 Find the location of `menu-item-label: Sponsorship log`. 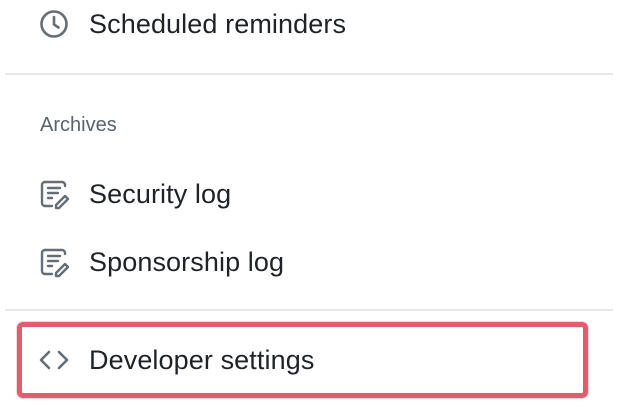

menu-item-label: Sponsorship log is located at coordinates (187, 261).